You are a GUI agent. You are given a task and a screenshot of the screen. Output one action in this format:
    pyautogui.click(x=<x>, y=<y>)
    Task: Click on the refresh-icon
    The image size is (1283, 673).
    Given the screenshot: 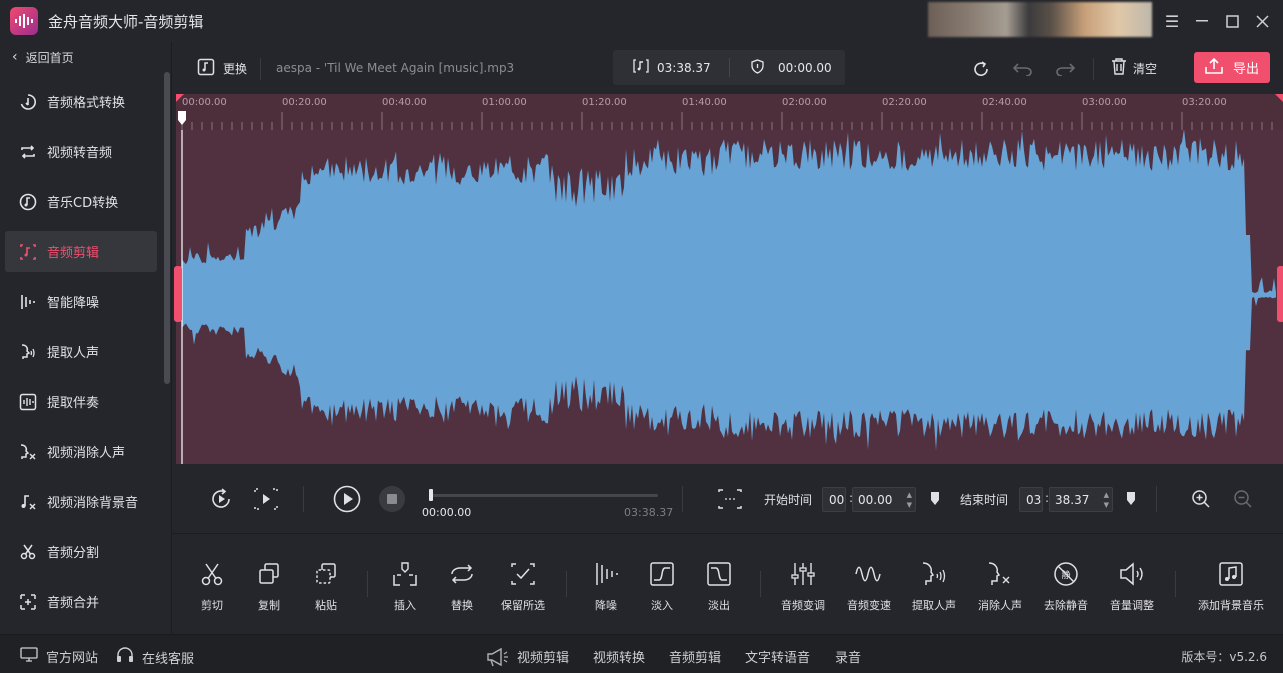 What is the action you would take?
    pyautogui.click(x=981, y=69)
    